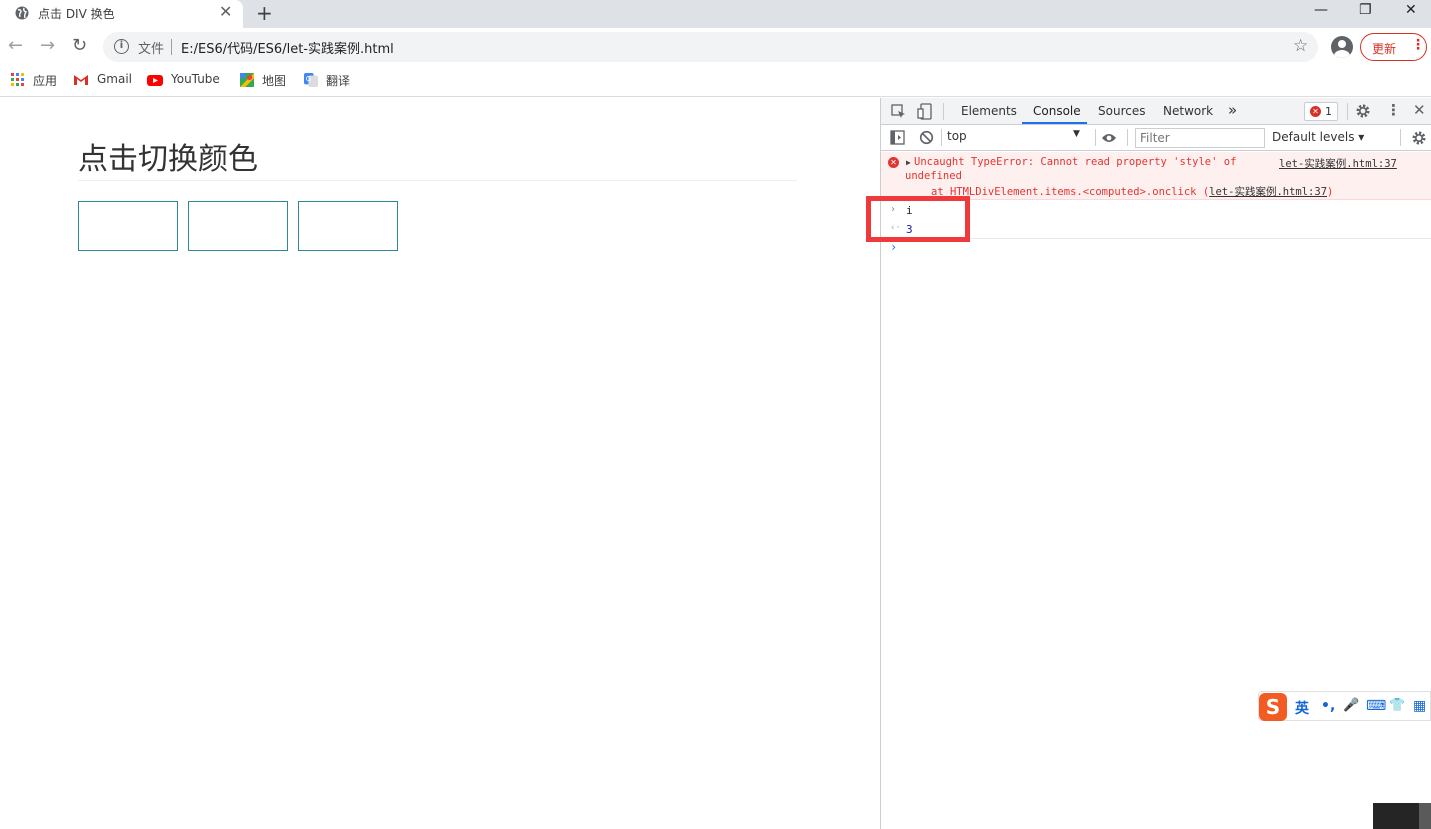 Image resolution: width=1431 pixels, height=829 pixels. Describe the element at coordinates (924, 111) in the screenshot. I see `device-toolbar-icon` at that location.